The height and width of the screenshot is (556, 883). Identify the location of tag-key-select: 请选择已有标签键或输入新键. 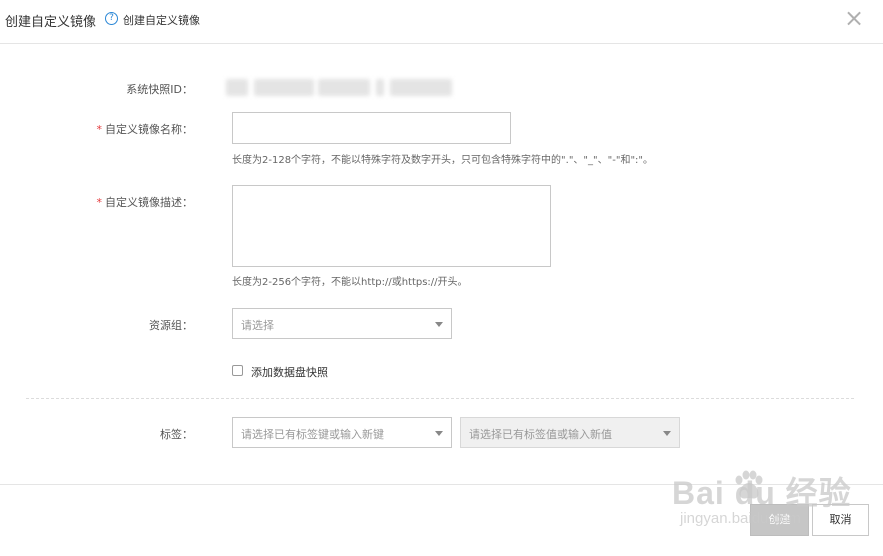
(342, 432).